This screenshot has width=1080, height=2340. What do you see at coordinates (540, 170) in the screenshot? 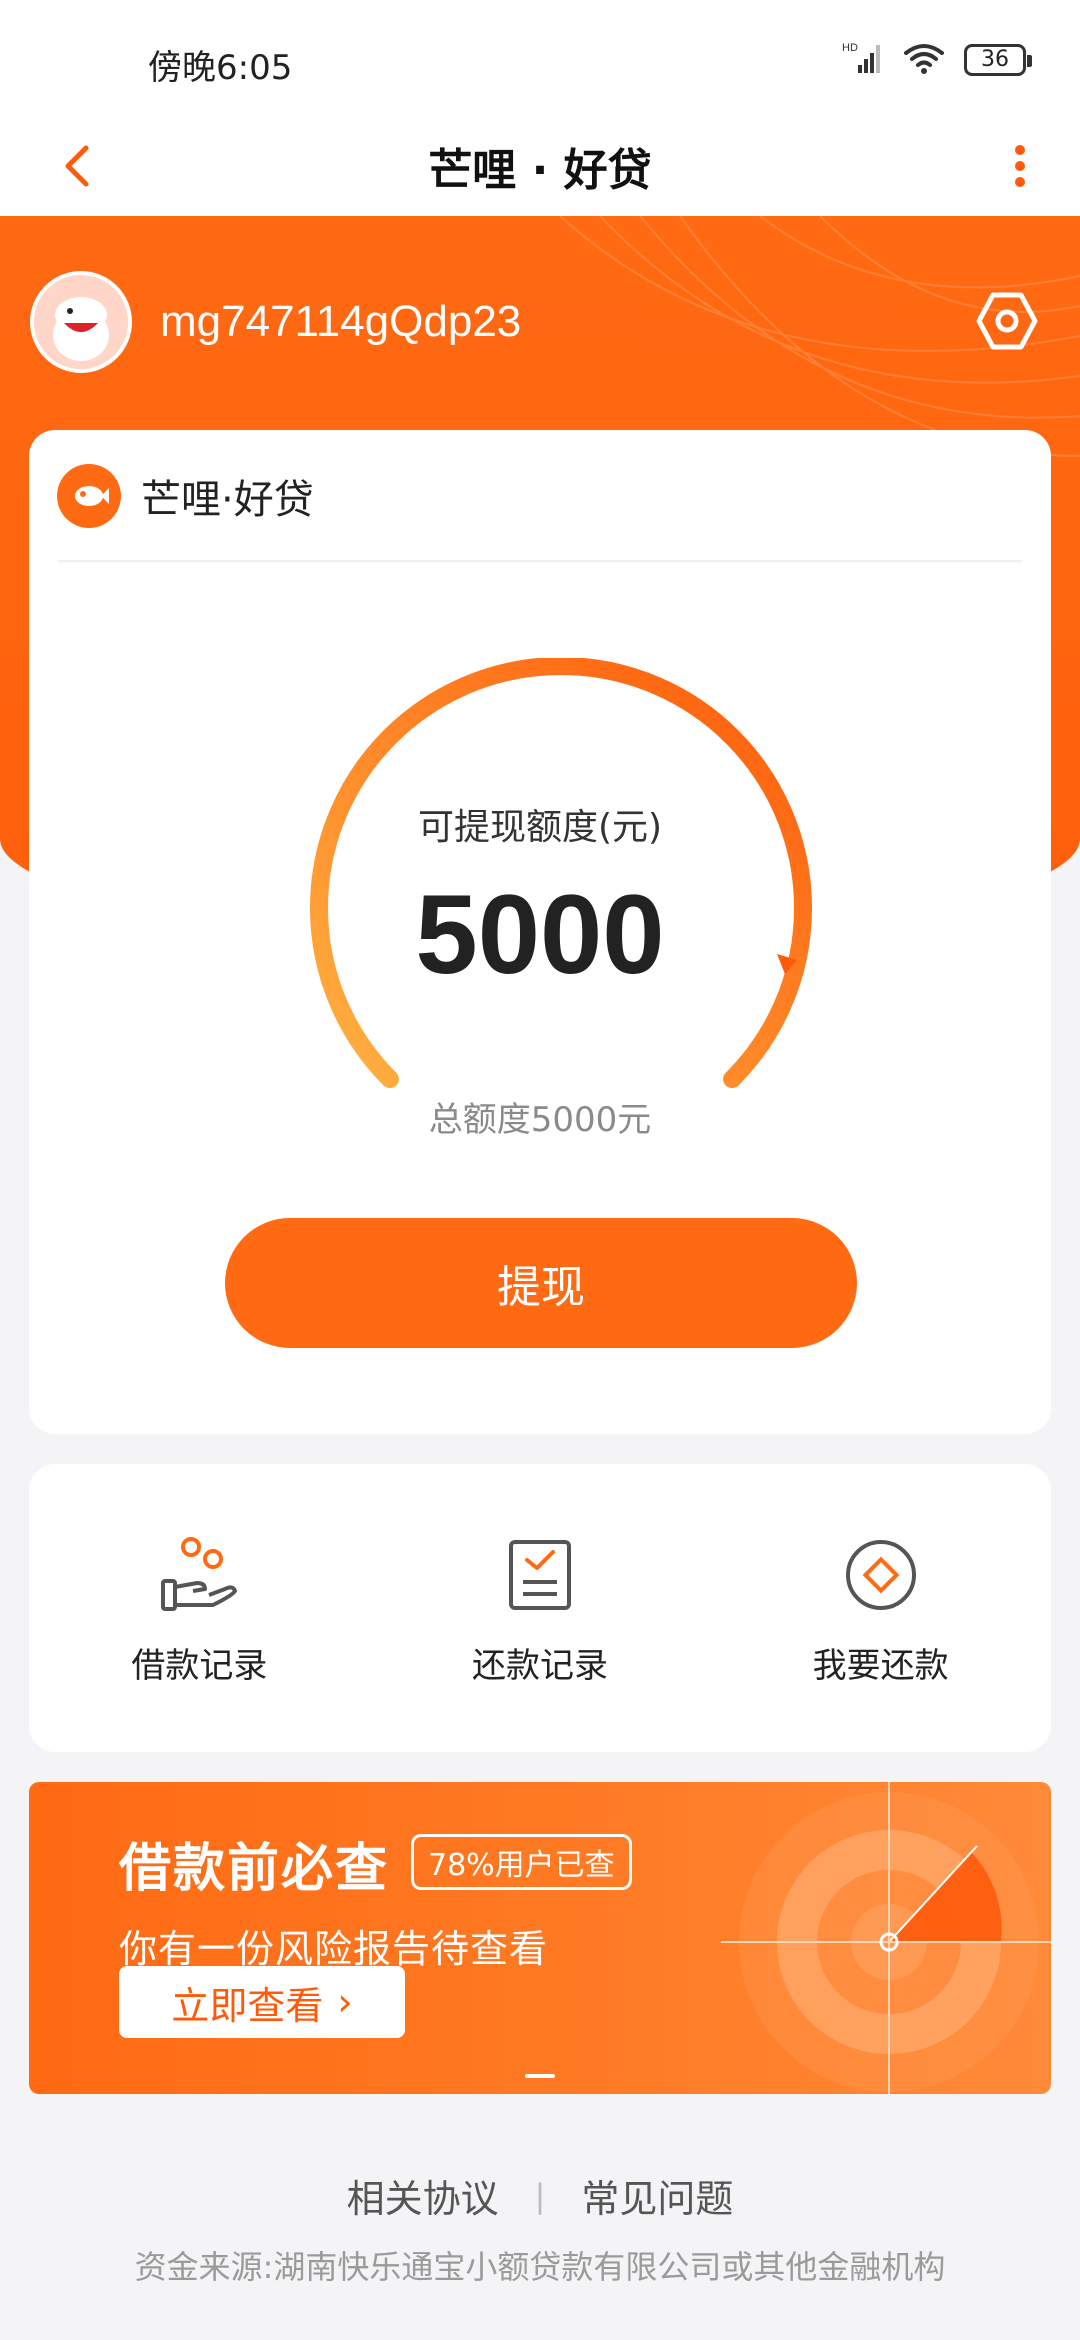
I see `page-title: 芒哩 · 好贷` at bounding box center [540, 170].